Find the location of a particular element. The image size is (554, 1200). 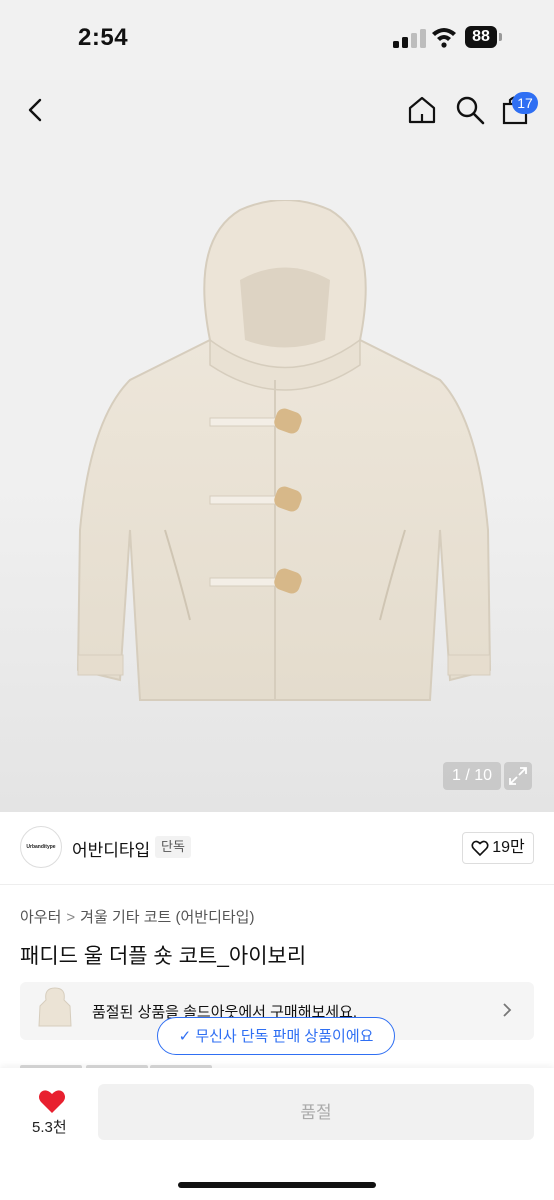

breadcrumb-category: 아우터 is located at coordinates (40, 917).